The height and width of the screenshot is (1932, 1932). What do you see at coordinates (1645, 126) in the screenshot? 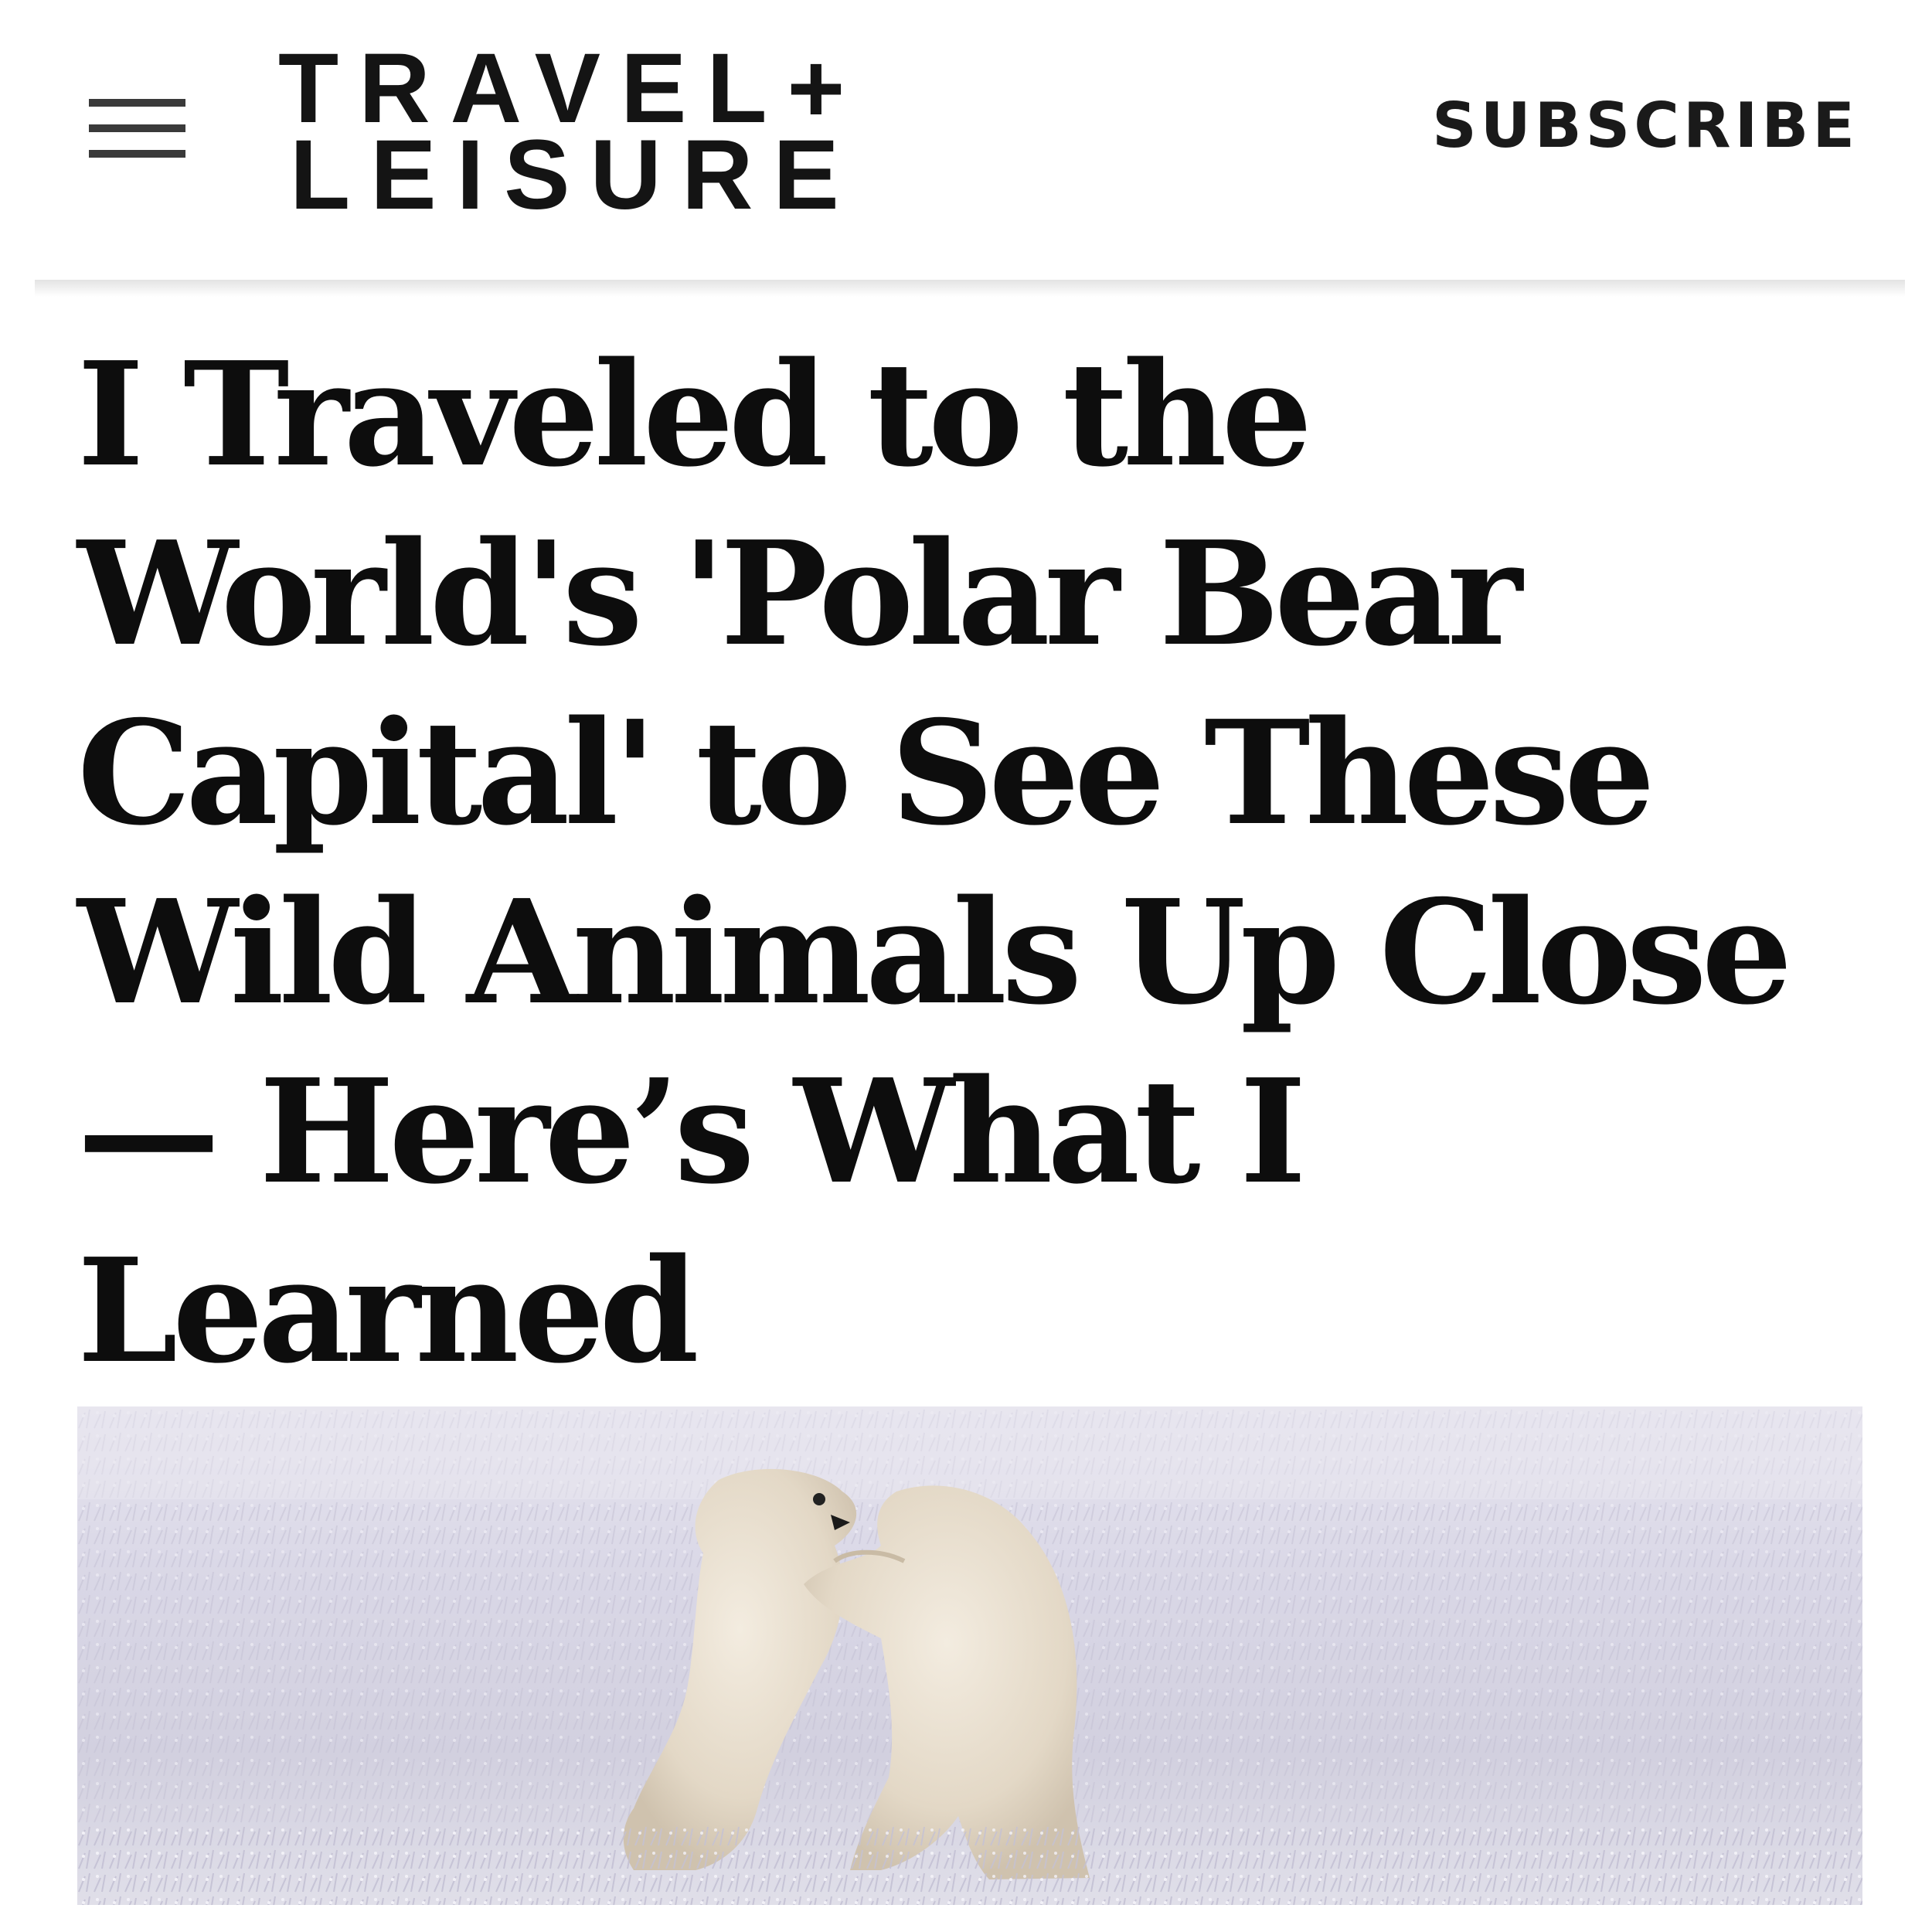
I see `subscribe-link: SUBSCRIBE` at bounding box center [1645, 126].